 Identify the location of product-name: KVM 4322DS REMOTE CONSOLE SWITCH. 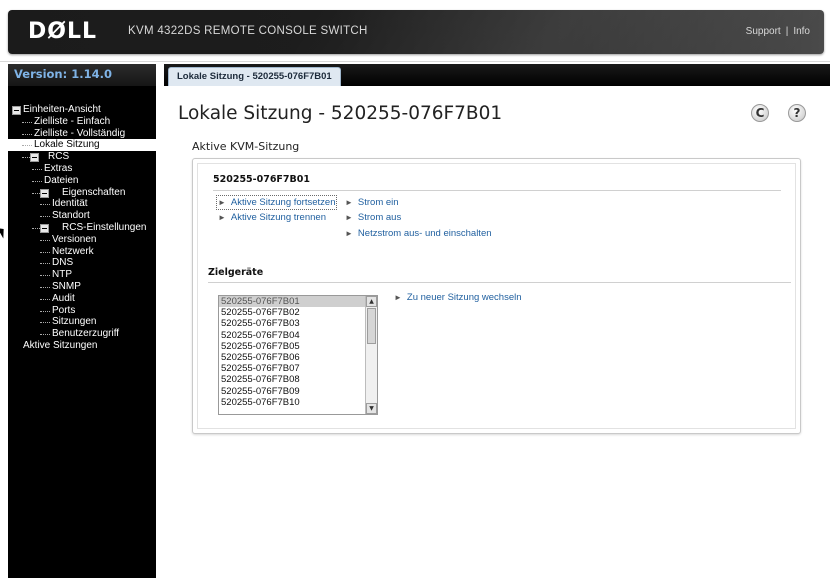
(248, 31).